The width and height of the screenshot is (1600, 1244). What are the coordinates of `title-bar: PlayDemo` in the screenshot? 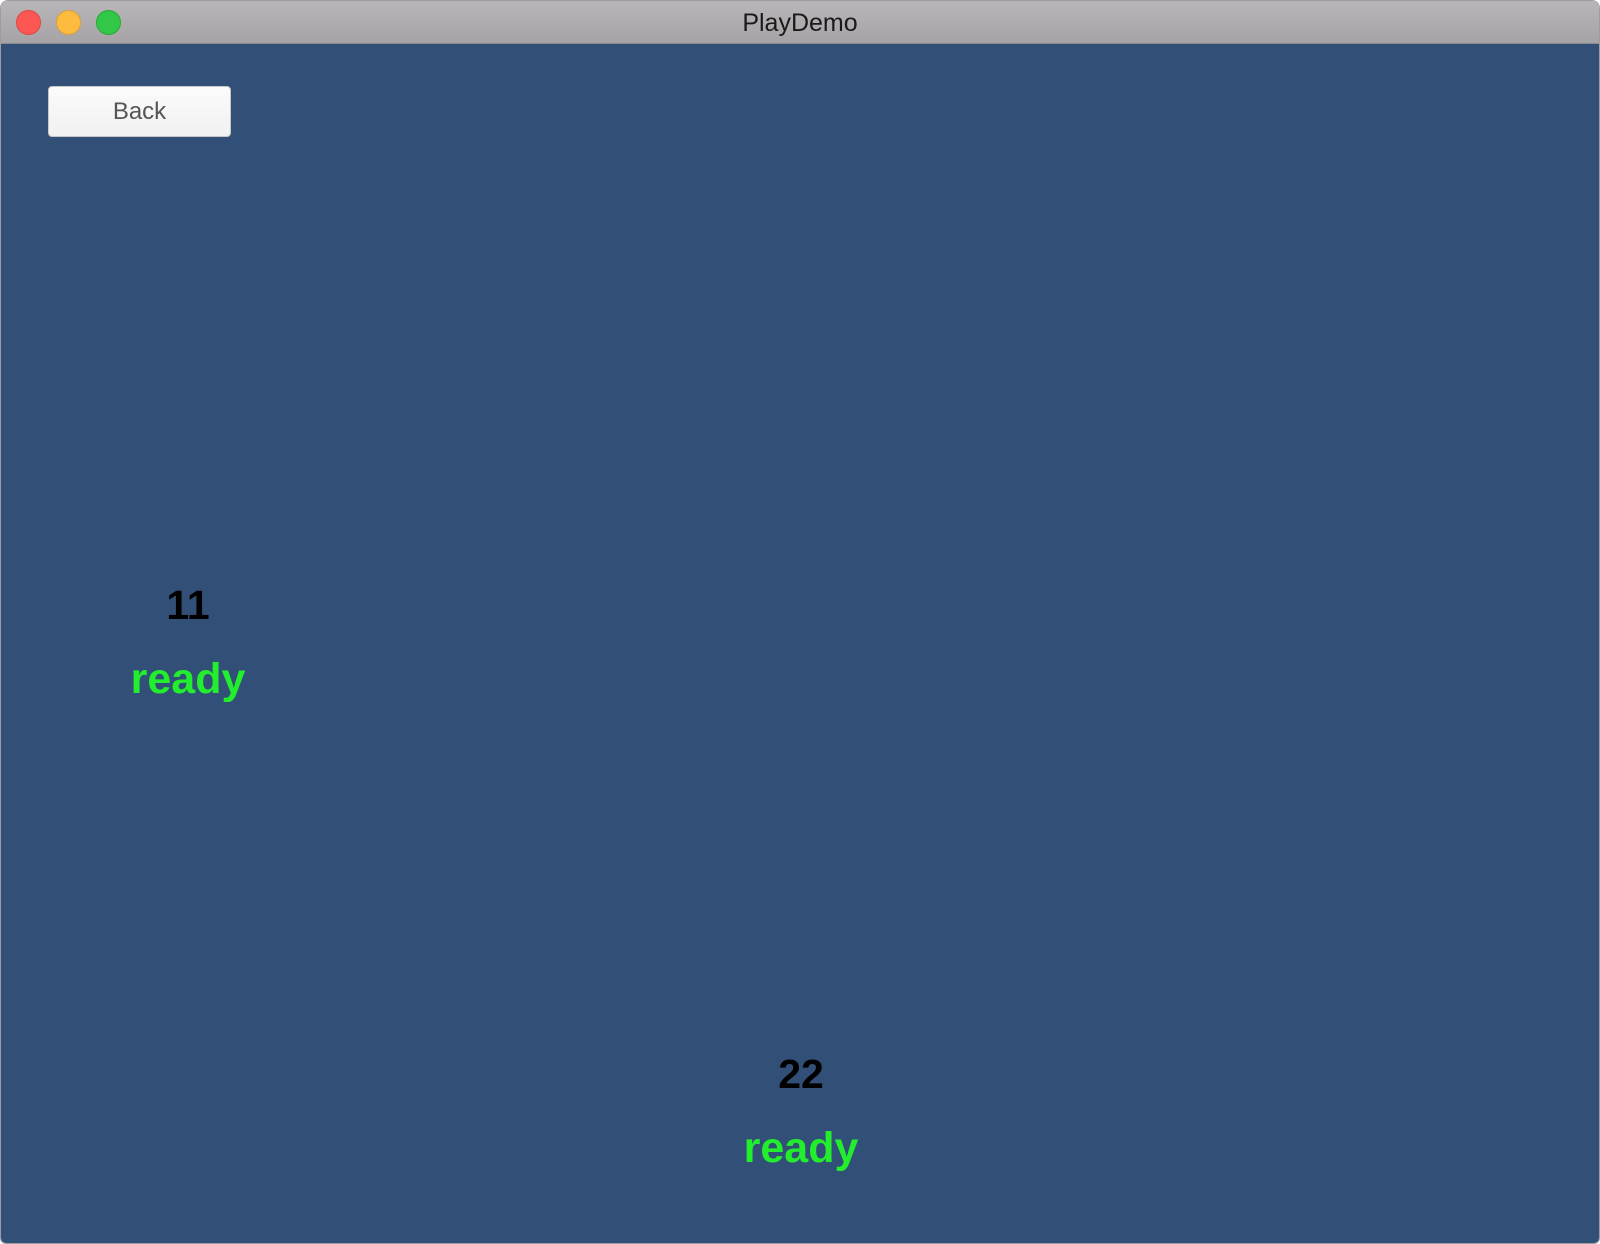 It's located at (800, 22).